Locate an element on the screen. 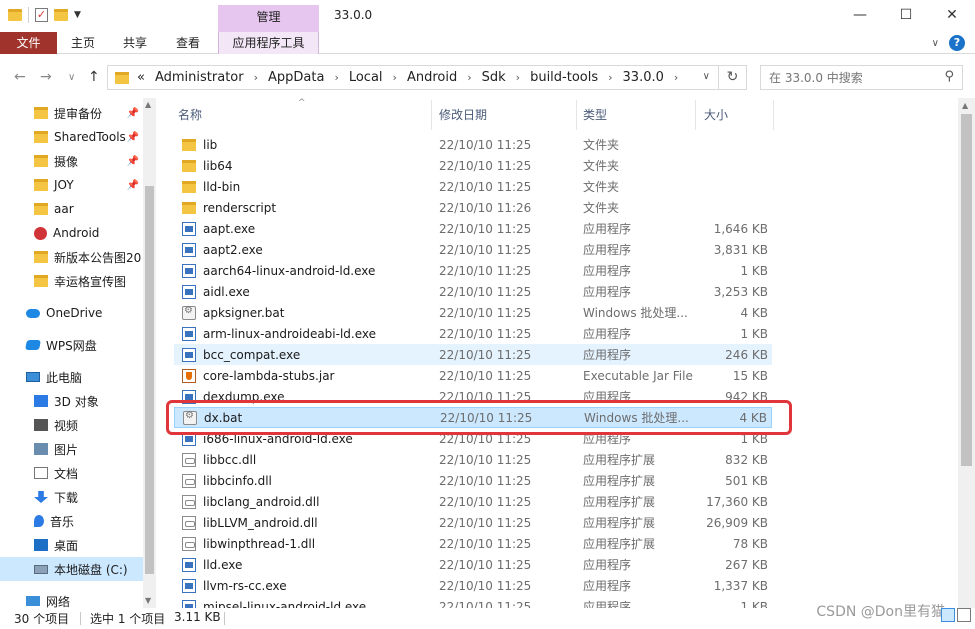 The width and height of the screenshot is (975, 629). file-name-cell: lib is located at coordinates (199, 145).